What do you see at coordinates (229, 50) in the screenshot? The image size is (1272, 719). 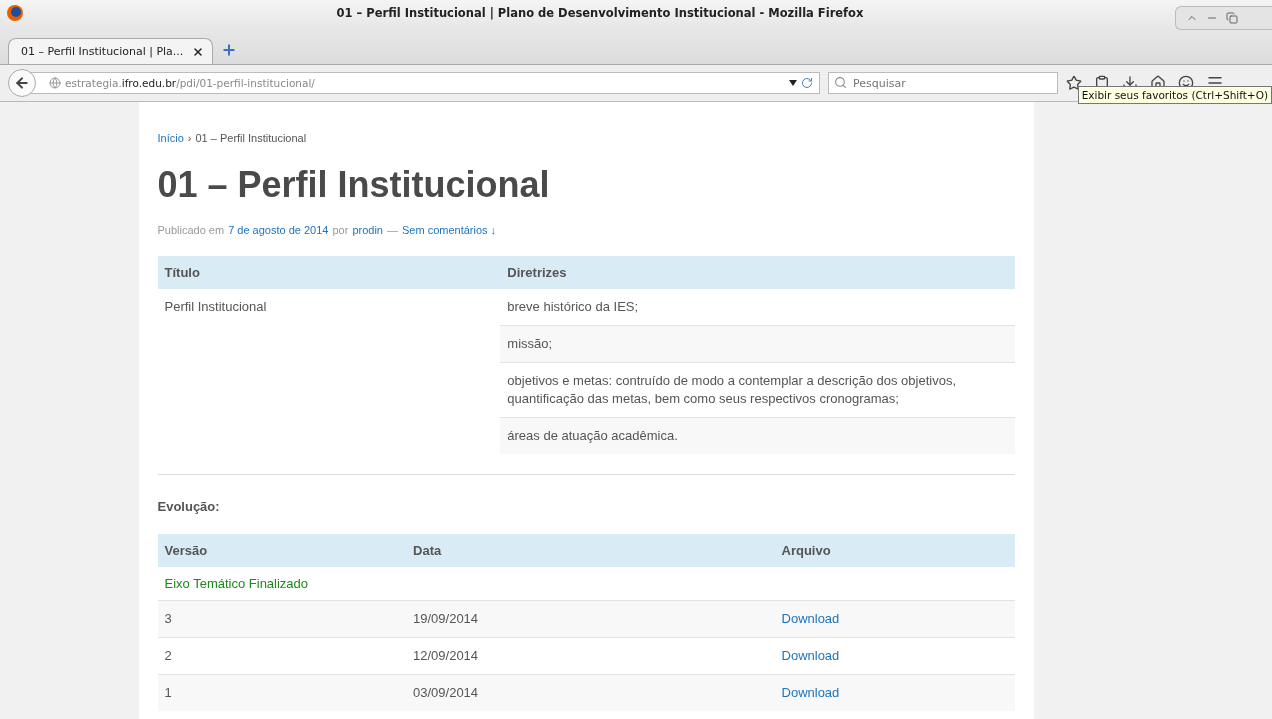 I see `plus-icon` at bounding box center [229, 50].